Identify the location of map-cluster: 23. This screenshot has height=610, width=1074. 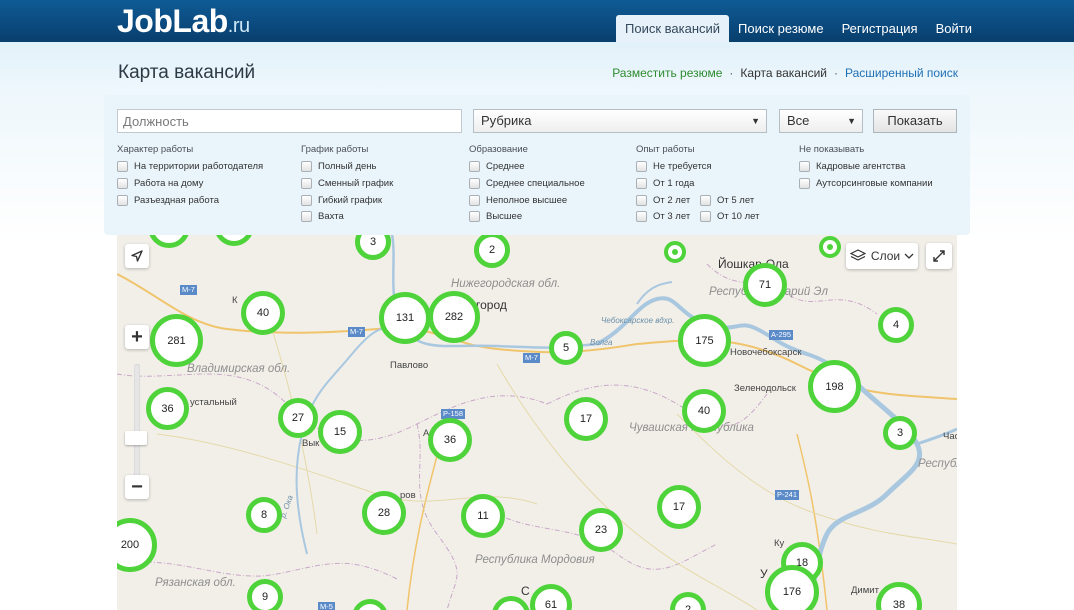
(601, 530).